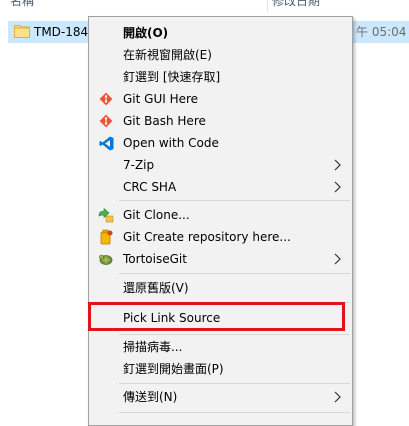 This screenshot has height=426, width=409. What do you see at coordinates (220, 99) in the screenshot?
I see `menu-item-git-gui-here: Git GUI Here` at bounding box center [220, 99].